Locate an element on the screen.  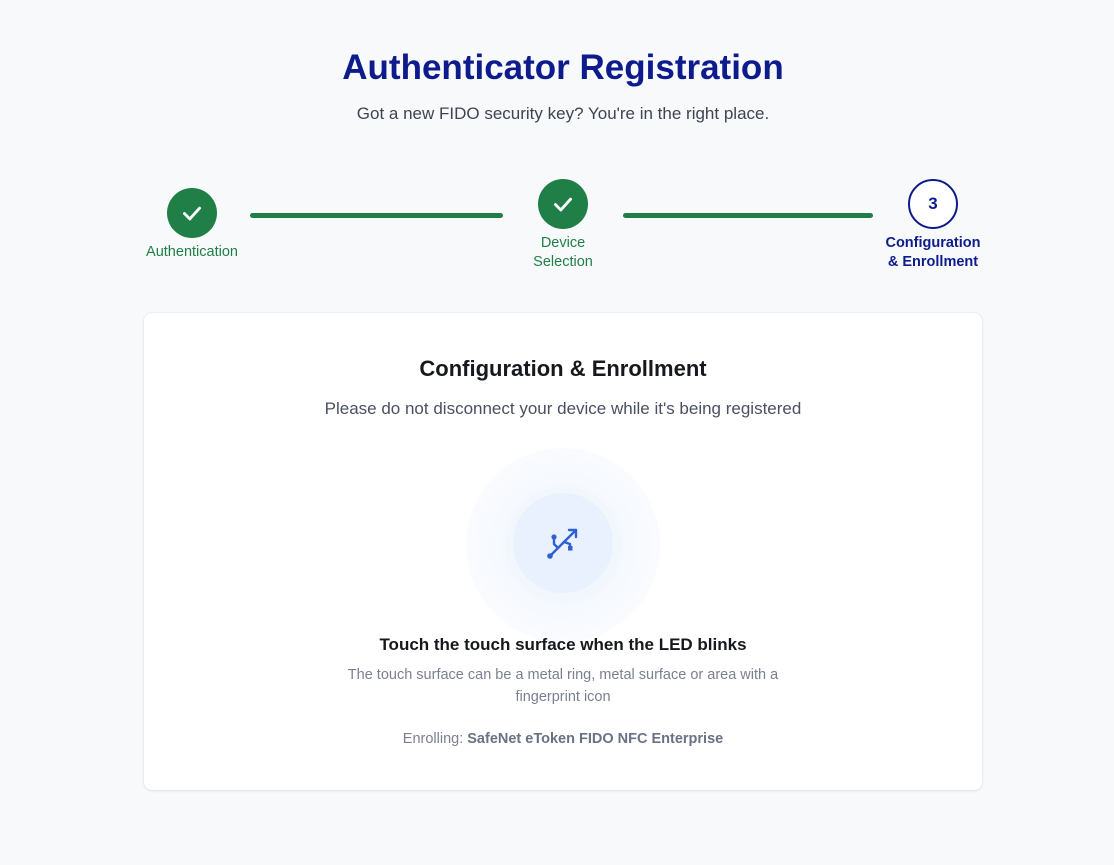
enrolling-label: Enrolling: is located at coordinates (433, 739).